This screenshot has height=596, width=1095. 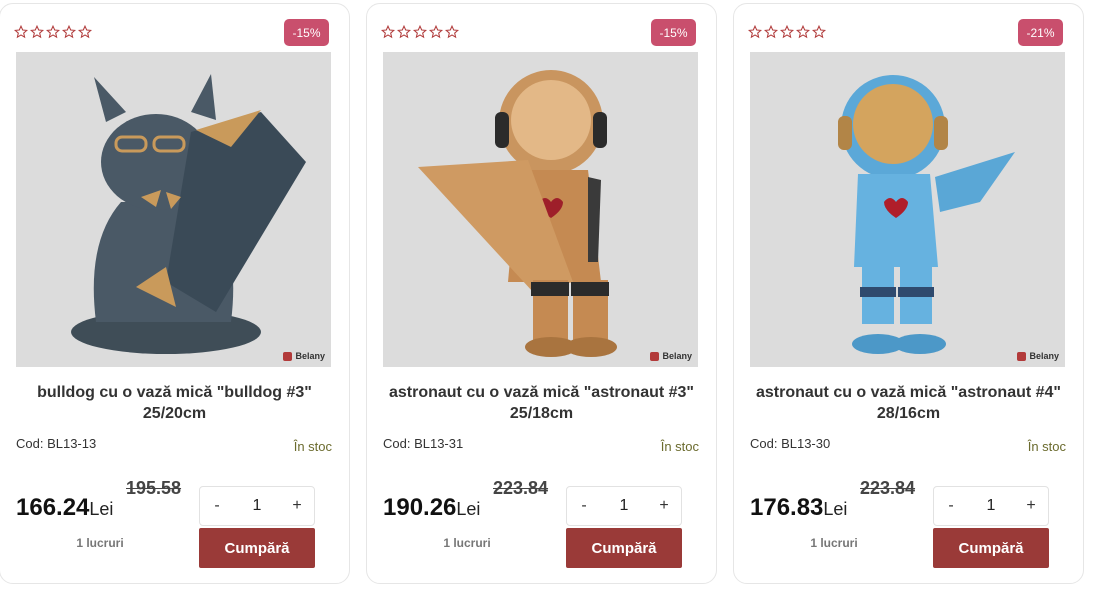 What do you see at coordinates (56, 443) in the screenshot?
I see `product-code: Cod: BL13-13` at bounding box center [56, 443].